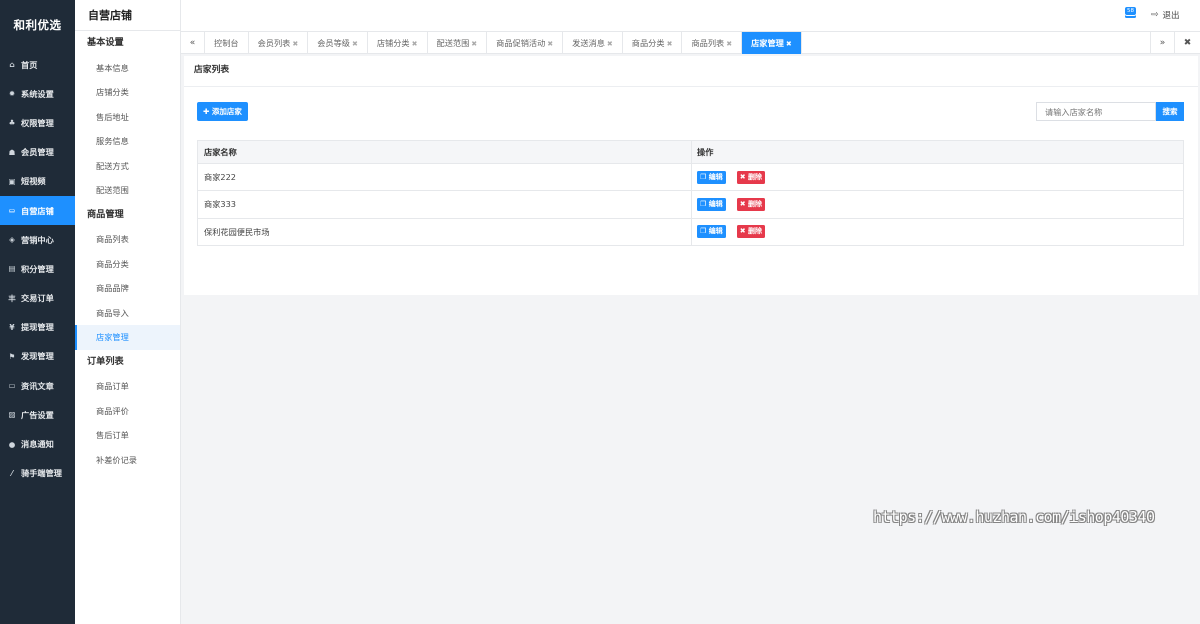  I want to click on nav-item-7: ▤ 积分管理, so click(37, 268).